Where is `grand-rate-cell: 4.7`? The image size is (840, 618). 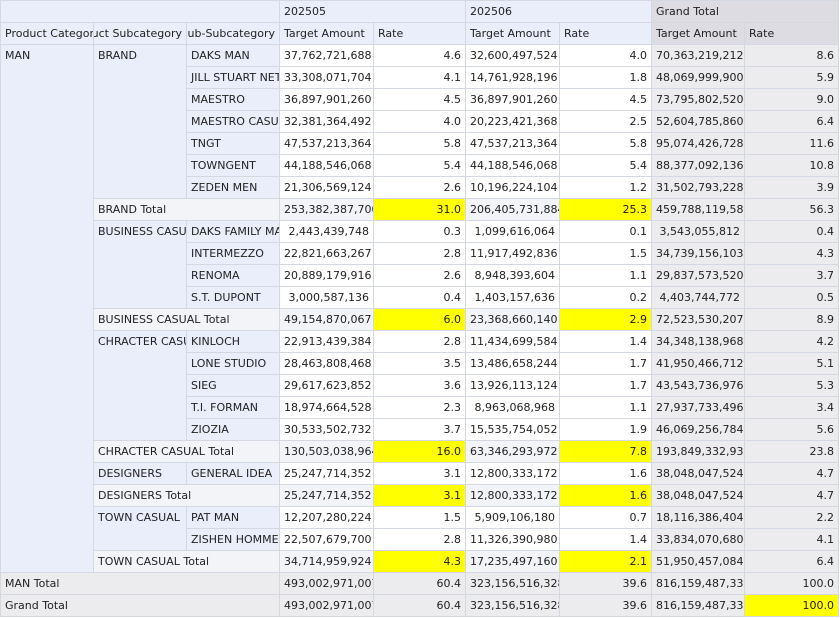
grand-rate-cell: 4.7 is located at coordinates (791, 495).